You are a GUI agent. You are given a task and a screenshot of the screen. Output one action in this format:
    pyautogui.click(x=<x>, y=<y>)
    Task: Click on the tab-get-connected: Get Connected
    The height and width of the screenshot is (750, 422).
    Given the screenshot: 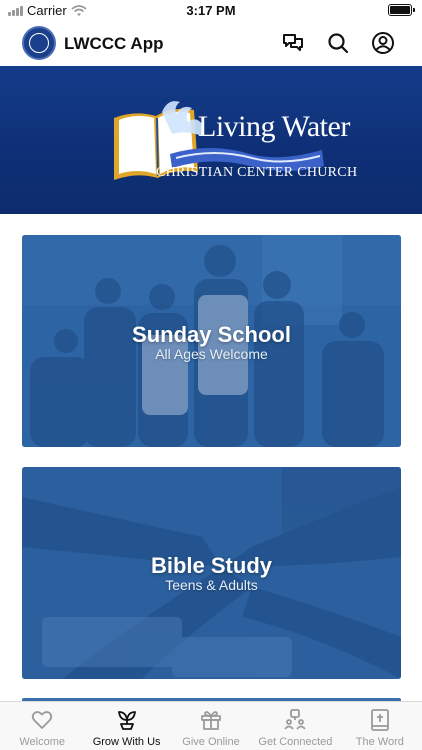 What is the action you would take?
    pyautogui.click(x=295, y=726)
    